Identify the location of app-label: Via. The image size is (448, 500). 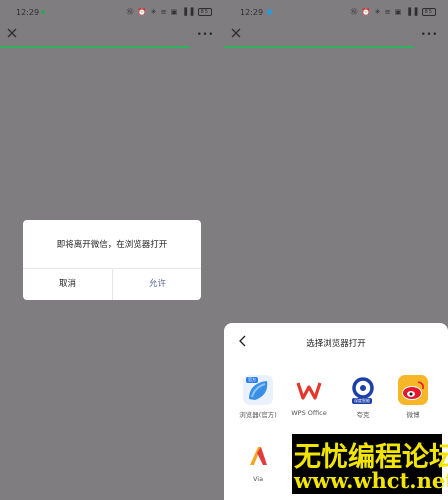
(258, 479).